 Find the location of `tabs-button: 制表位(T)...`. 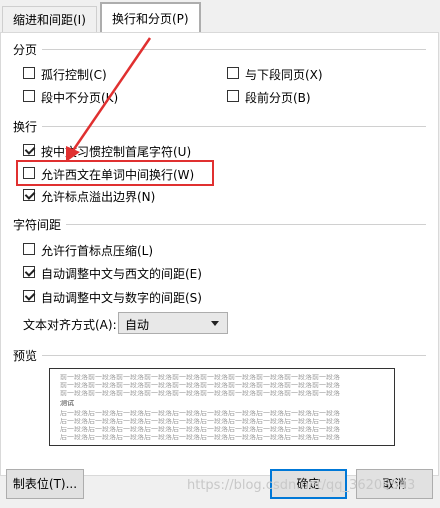

tabs-button: 制表位(T)... is located at coordinates (45, 484).